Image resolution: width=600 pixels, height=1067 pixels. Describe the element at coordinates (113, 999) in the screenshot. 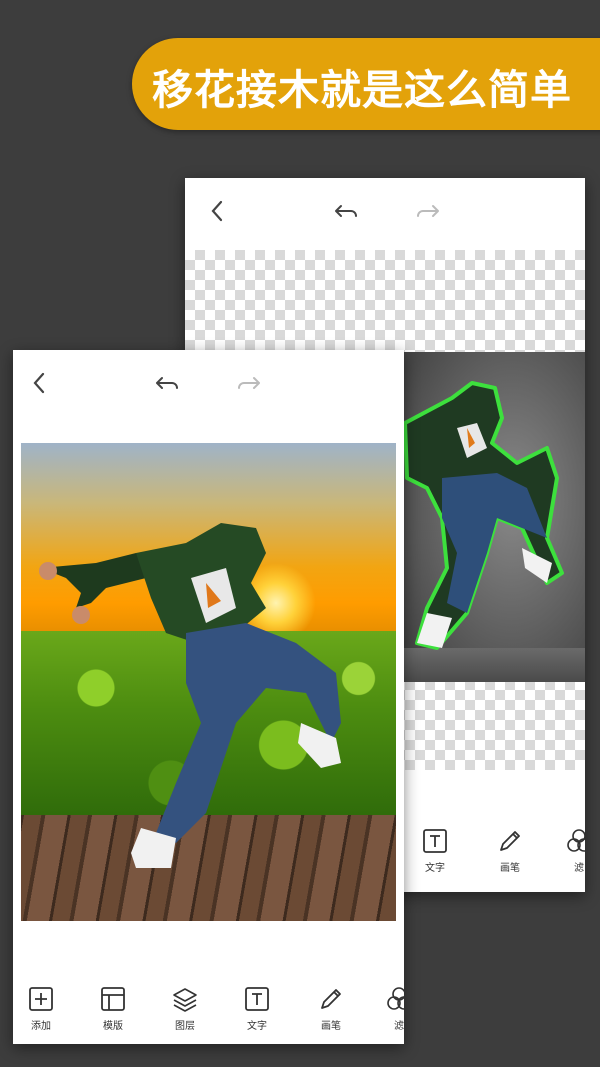

I see `template-icon` at that location.